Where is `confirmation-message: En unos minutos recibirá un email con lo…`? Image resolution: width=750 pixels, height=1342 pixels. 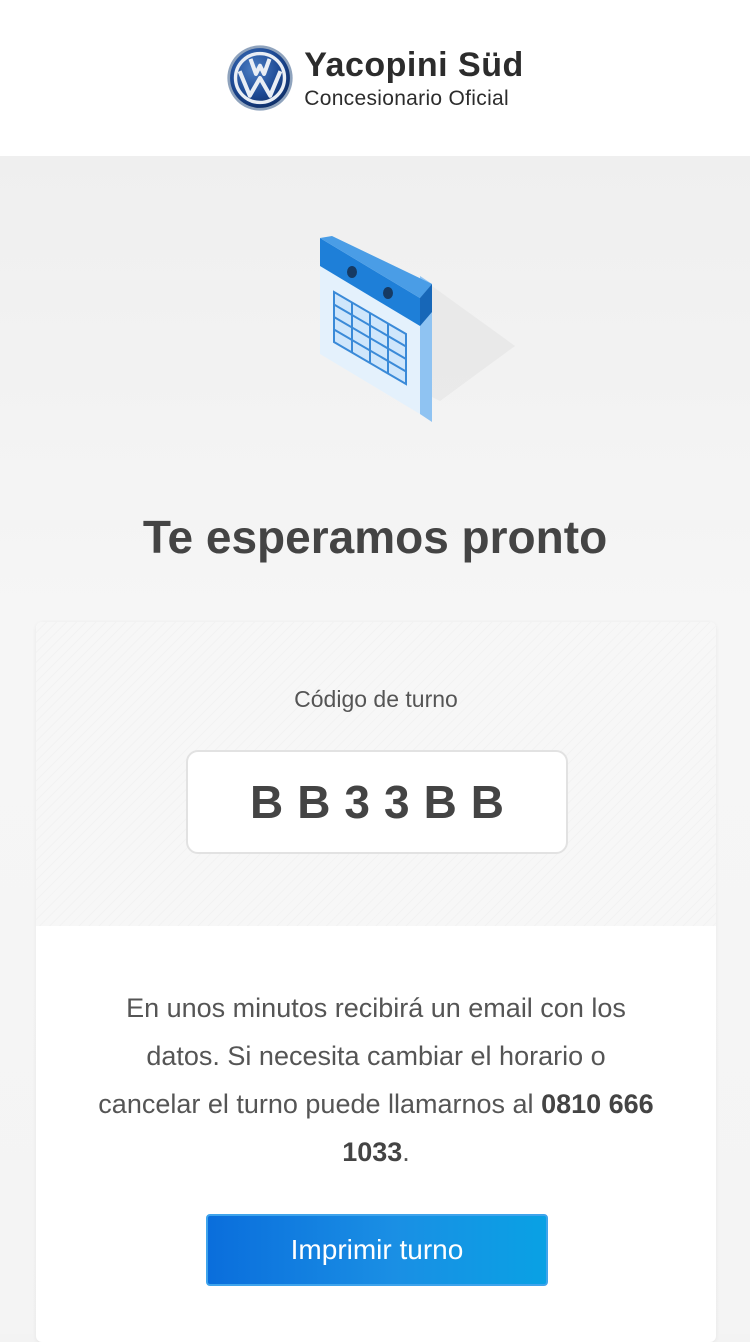 confirmation-message: En unos minutos recibirá un email con lo… is located at coordinates (376, 1080).